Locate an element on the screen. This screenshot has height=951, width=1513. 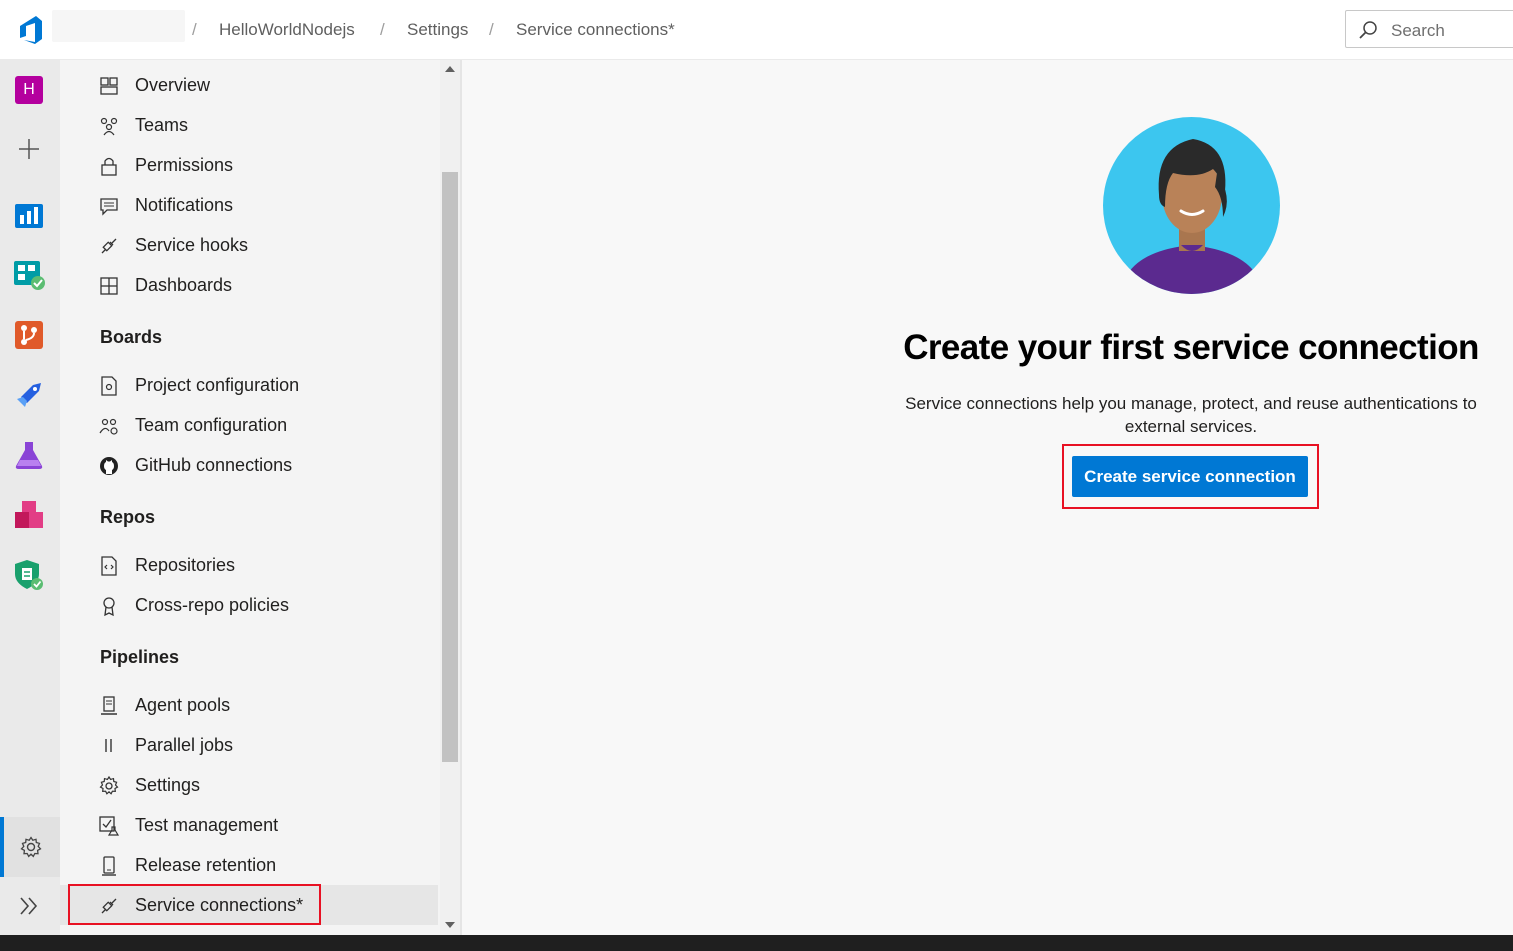
artifacts-hub-icon is located at coordinates (29, 515).